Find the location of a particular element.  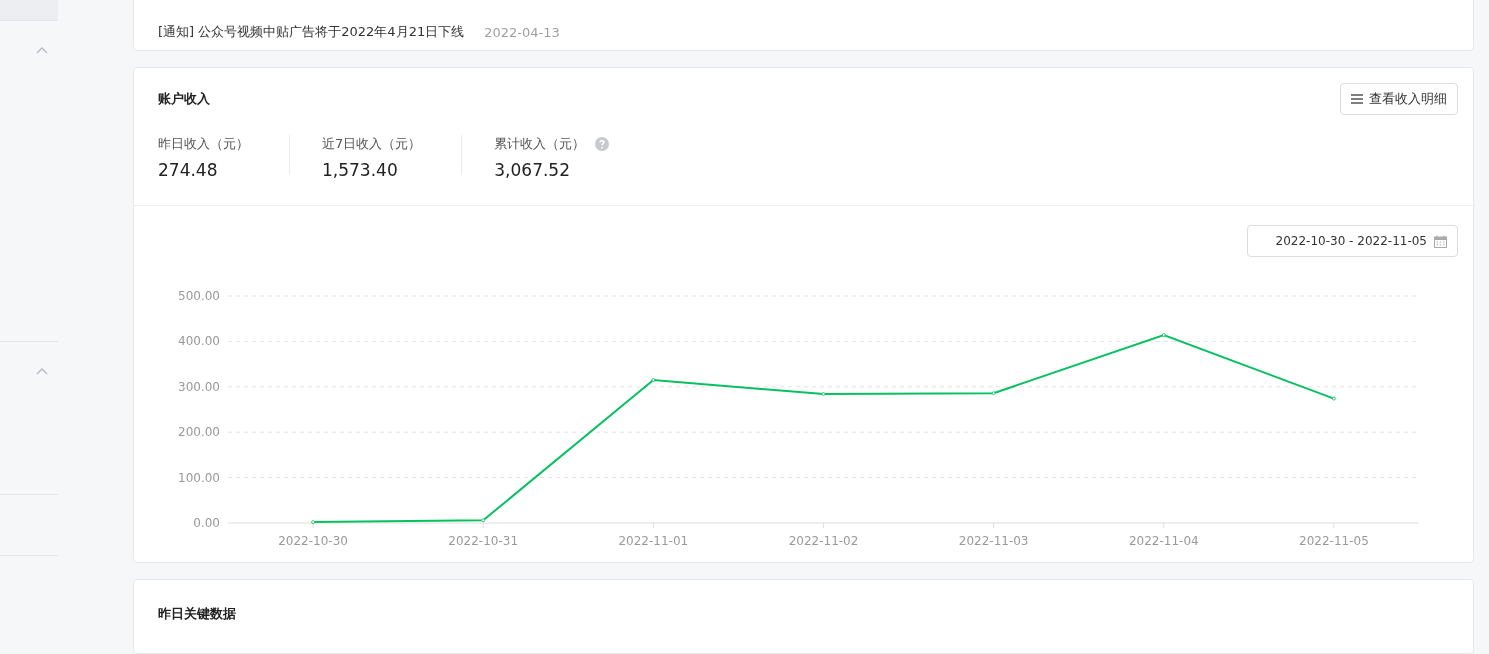

stat-label: 累计收入（元） is located at coordinates (540, 144).